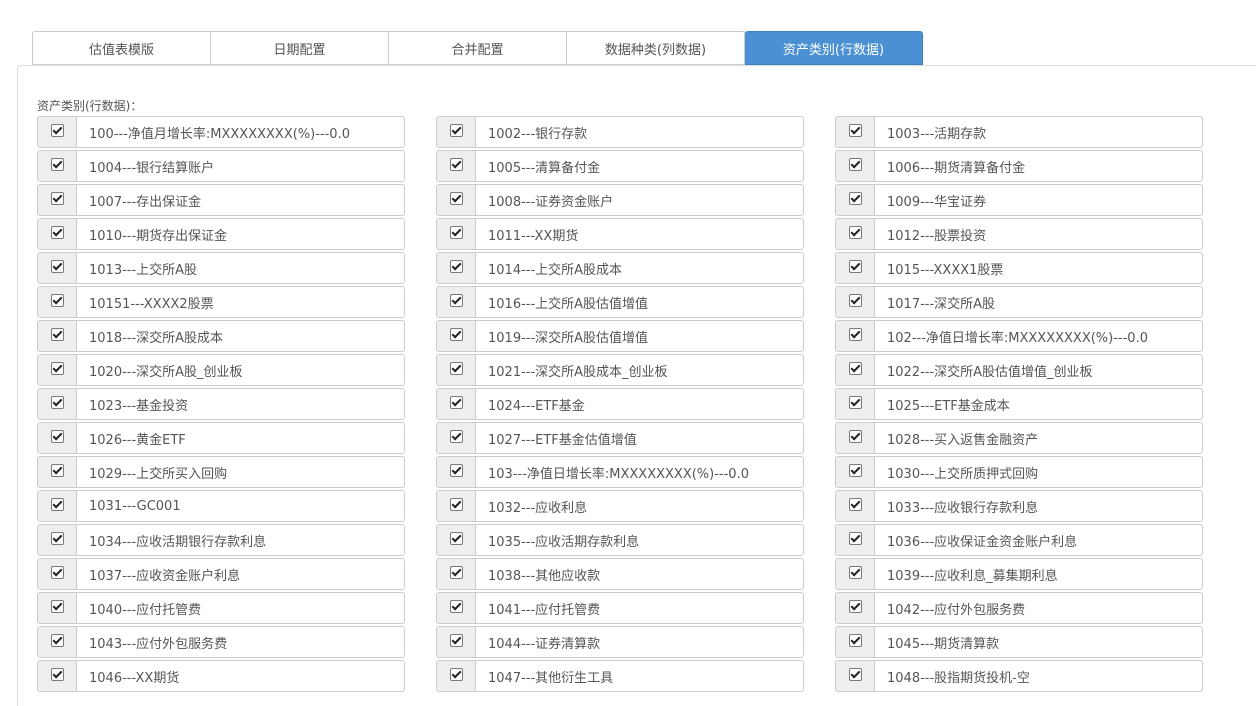 Image resolution: width=1256 pixels, height=706 pixels. Describe the element at coordinates (620, 540) in the screenshot. I see `asset-category-item: 1035---应收活期存款利息` at that location.